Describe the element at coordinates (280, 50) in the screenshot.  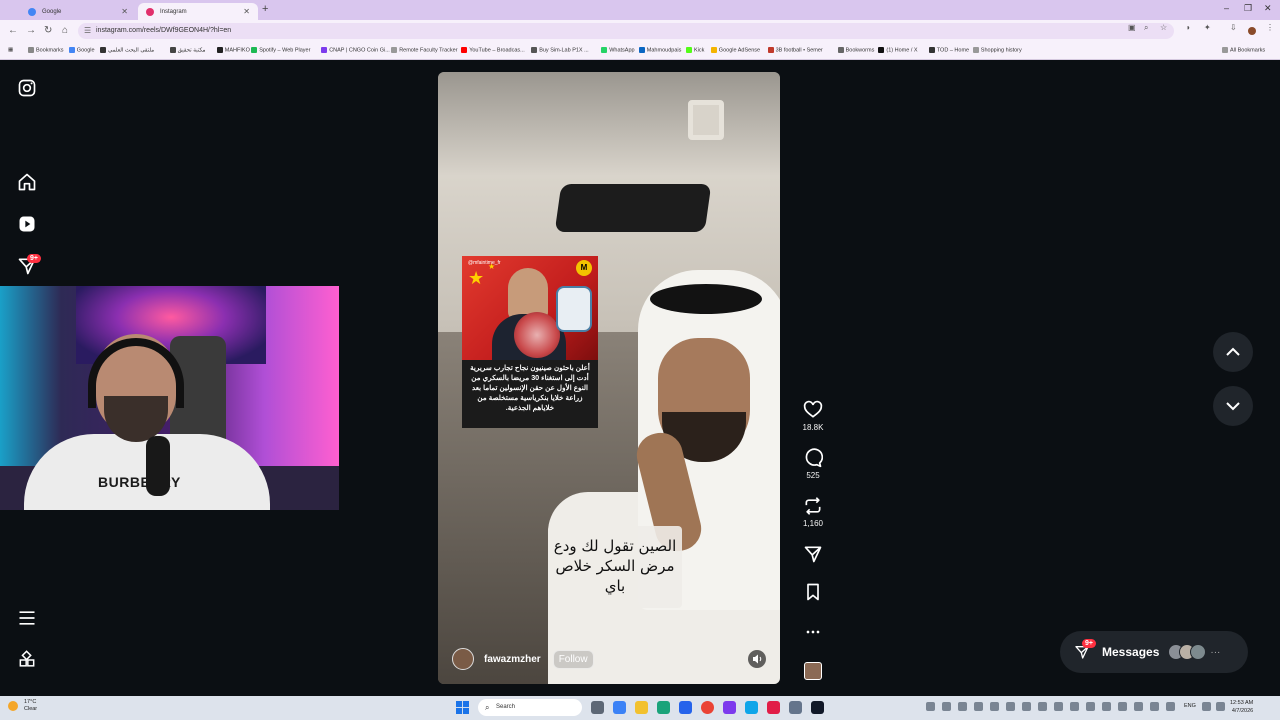
I see `bookmark-item: Spotify – Web Player` at that location.